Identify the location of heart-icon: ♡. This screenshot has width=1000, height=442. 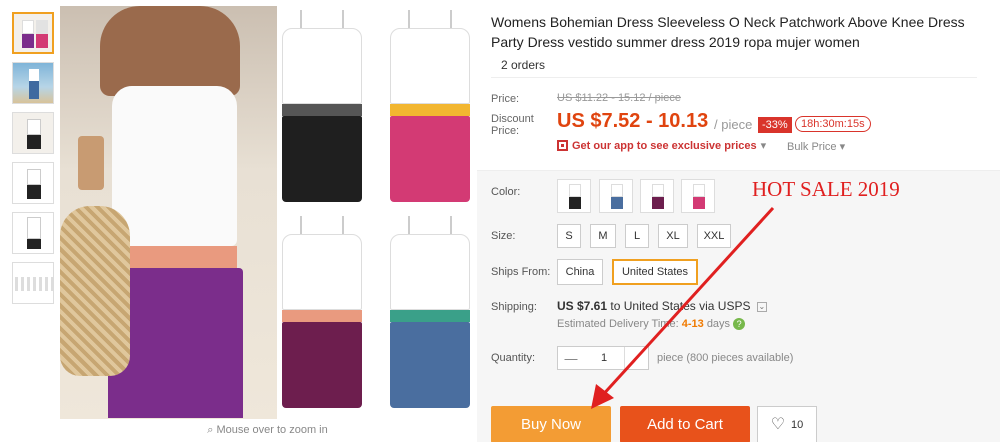
(778, 424).